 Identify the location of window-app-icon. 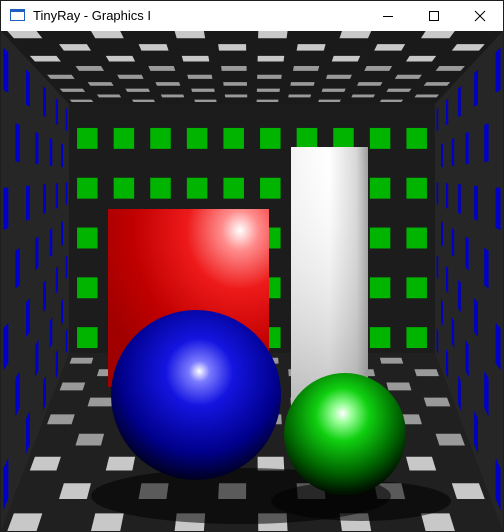
(17, 15).